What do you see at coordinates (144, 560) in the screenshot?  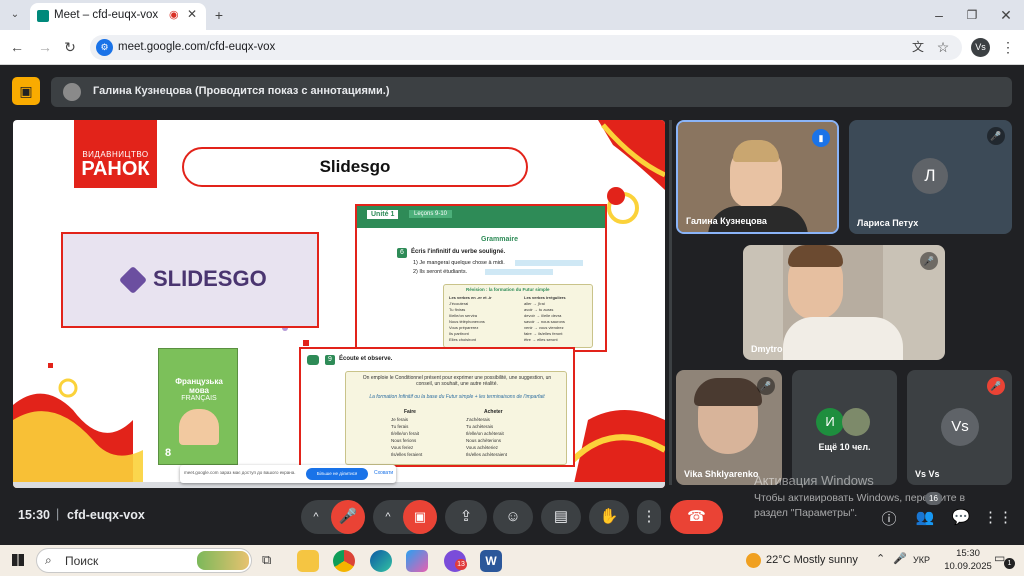 I see `taskbar-search: ⌕ Поиск` at bounding box center [144, 560].